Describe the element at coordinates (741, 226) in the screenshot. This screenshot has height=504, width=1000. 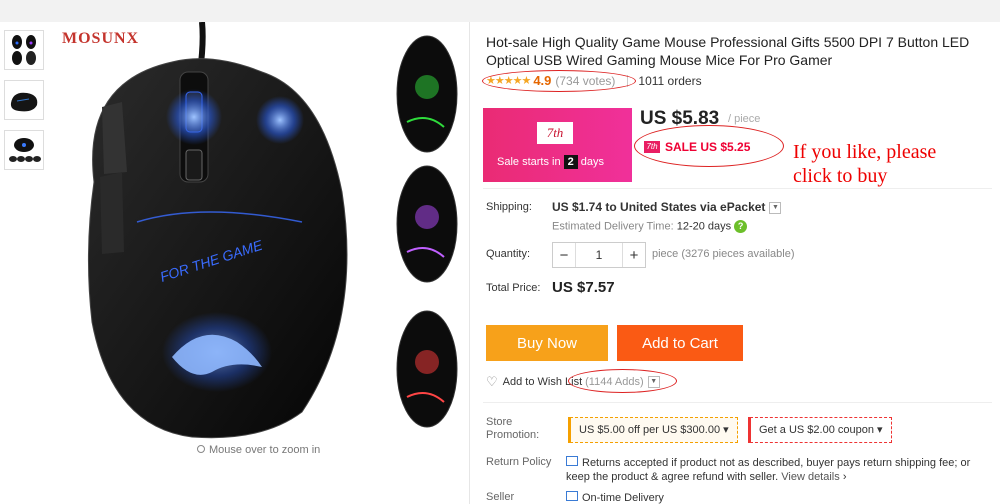
I see `help-icon: ?` at that location.